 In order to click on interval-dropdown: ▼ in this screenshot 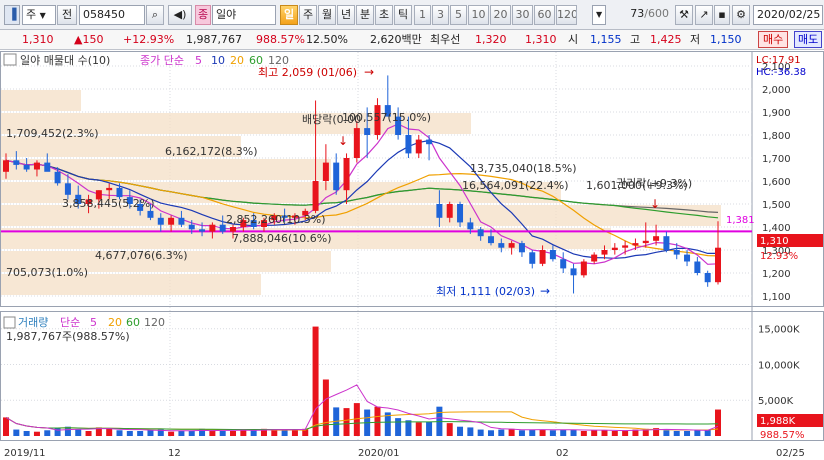, I will do `click(599, 15)`.